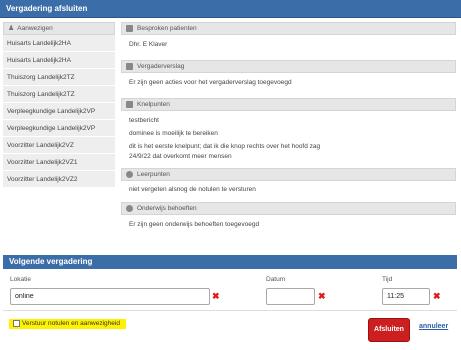 This screenshot has width=461, height=350. I want to click on attendees-header: ♟ Aanwezigen, so click(59, 28).